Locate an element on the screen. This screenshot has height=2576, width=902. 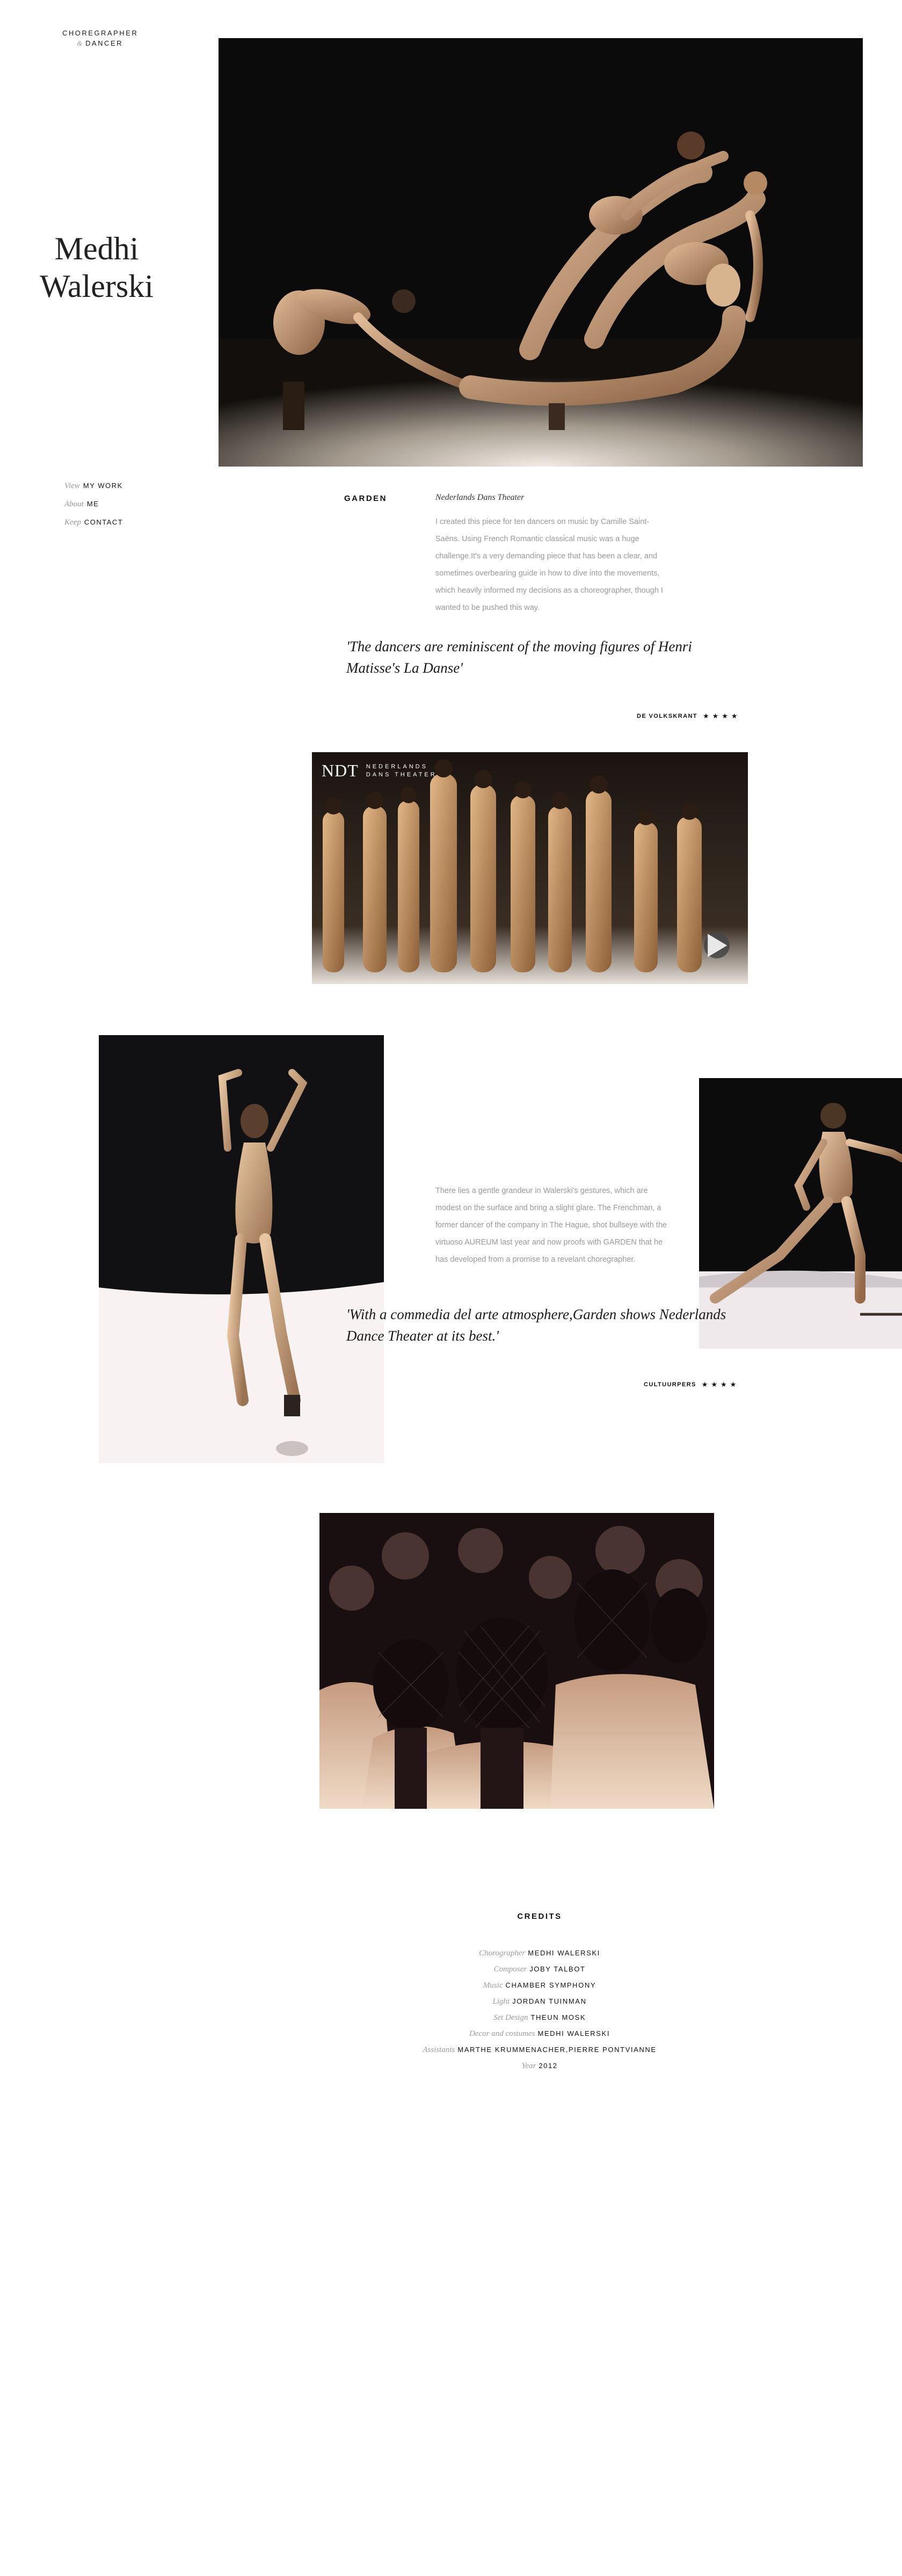
credit-item: Music Chamber Symphony is located at coordinates (540, 1985).